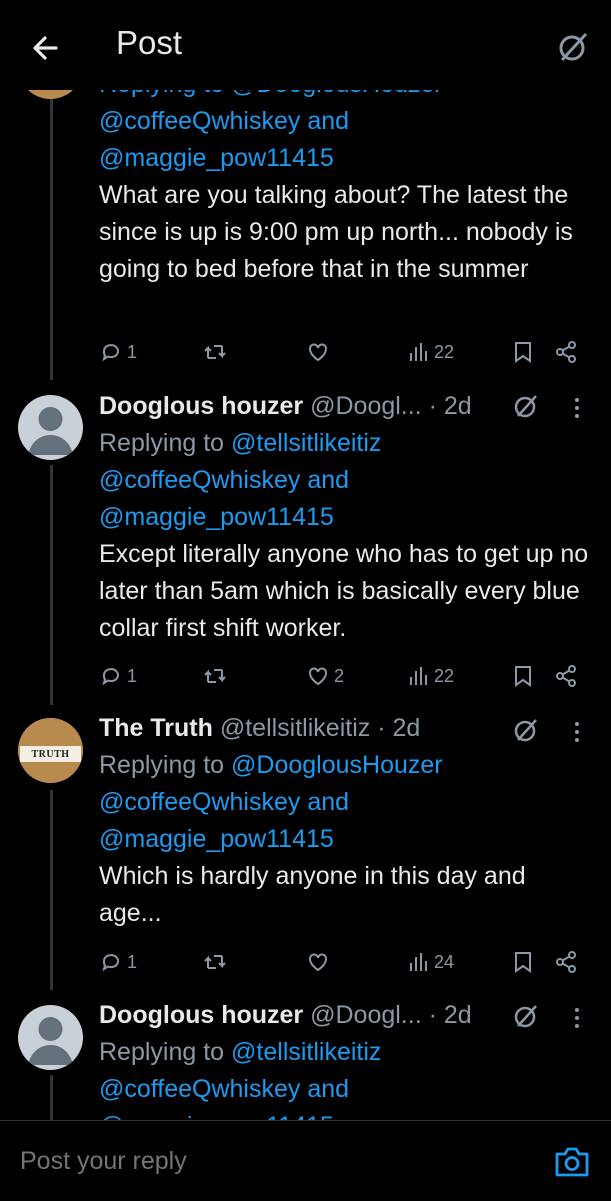 Image resolution: width=611 pixels, height=1201 pixels. Describe the element at coordinates (344, 352) in the screenshot. I see `post-actions: 1 22` at that location.